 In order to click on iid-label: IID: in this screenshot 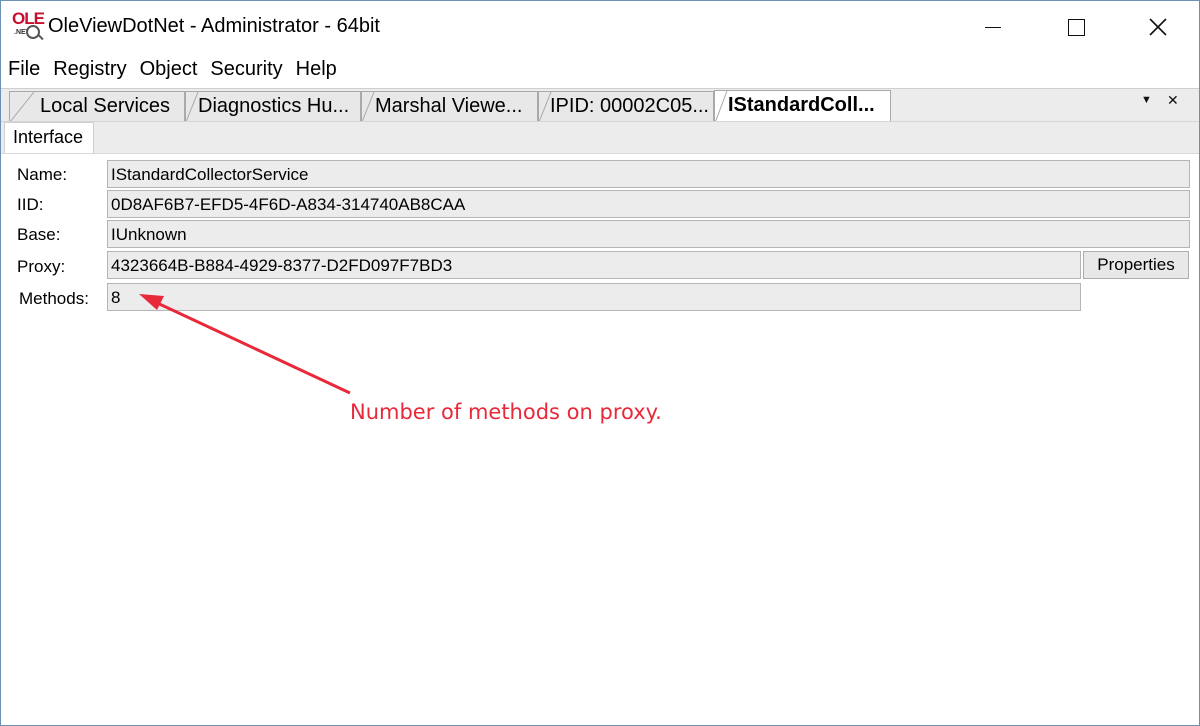, I will do `click(30, 204)`.